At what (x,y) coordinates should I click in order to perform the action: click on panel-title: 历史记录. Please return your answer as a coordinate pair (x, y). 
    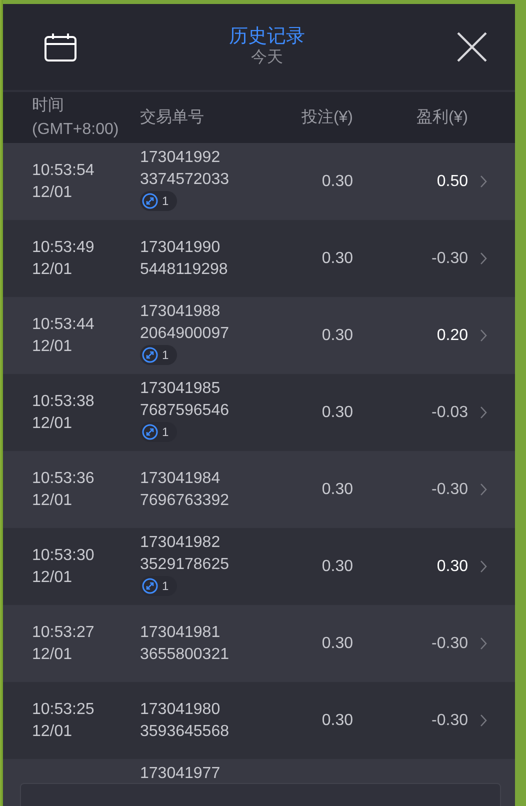
    Looking at the image, I should click on (267, 37).